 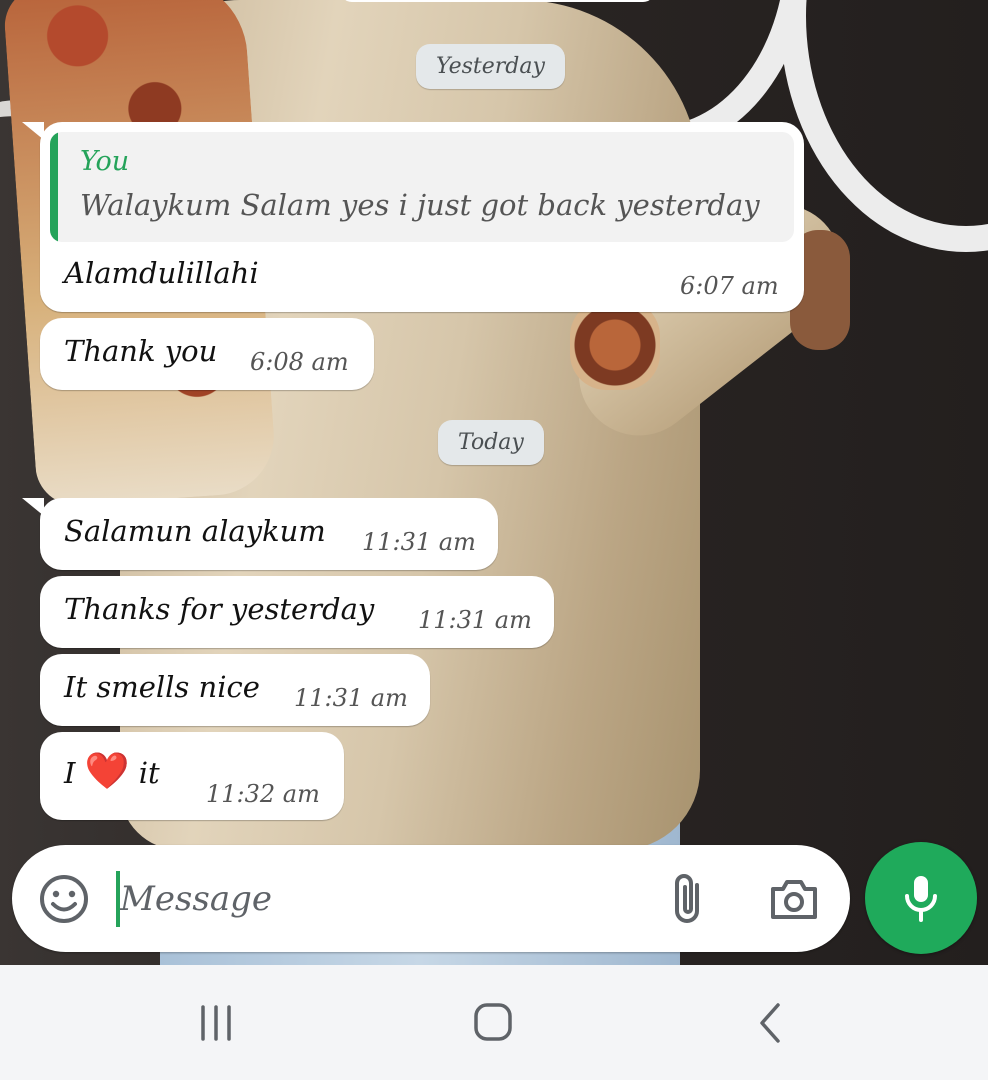 I want to click on message-text-part: it, so click(x=149, y=773).